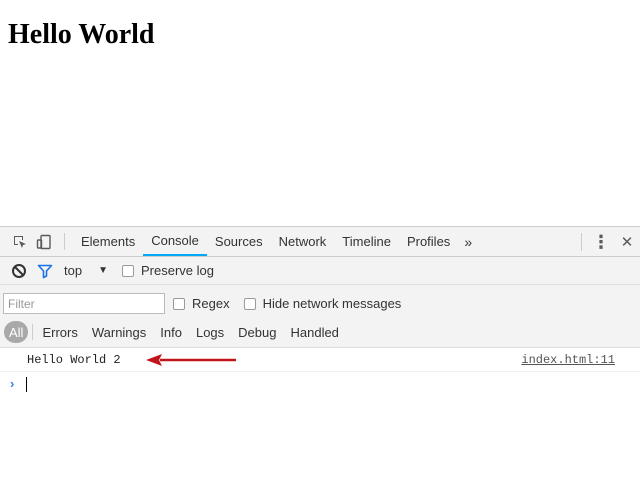 Image resolution: width=640 pixels, height=495 pixels. Describe the element at coordinates (44, 241) in the screenshot. I see `device-toggle-icon` at that location.